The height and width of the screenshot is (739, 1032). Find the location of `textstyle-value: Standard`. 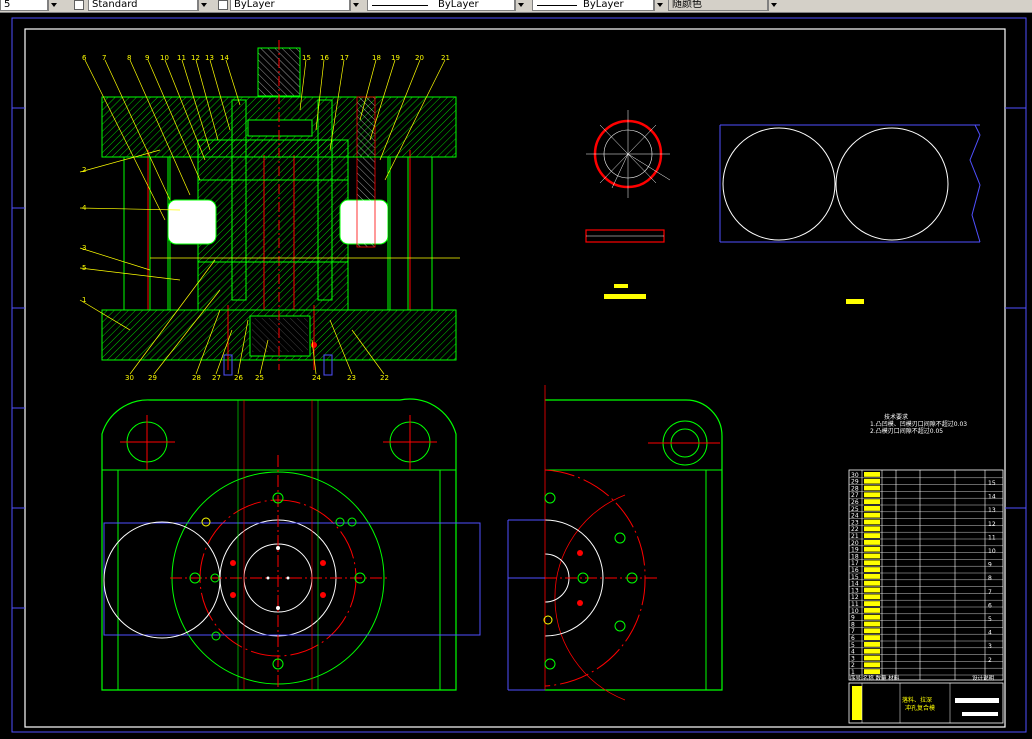

textstyle-value: Standard is located at coordinates (115, 5).